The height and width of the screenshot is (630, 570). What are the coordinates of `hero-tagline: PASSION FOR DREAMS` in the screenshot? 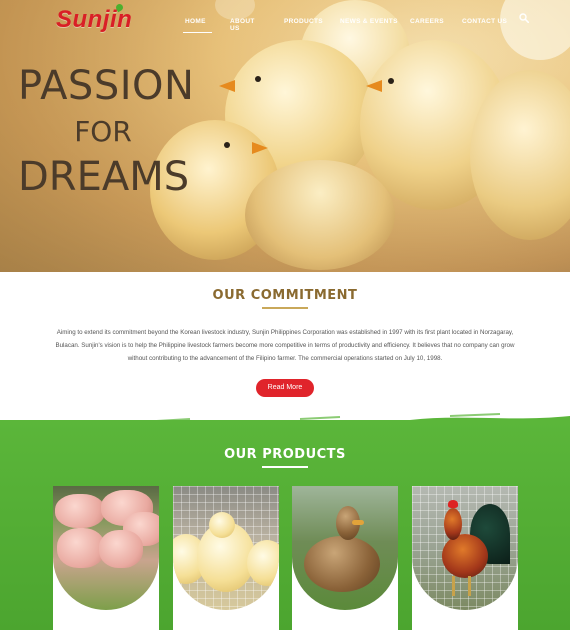 It's located at (106, 131).